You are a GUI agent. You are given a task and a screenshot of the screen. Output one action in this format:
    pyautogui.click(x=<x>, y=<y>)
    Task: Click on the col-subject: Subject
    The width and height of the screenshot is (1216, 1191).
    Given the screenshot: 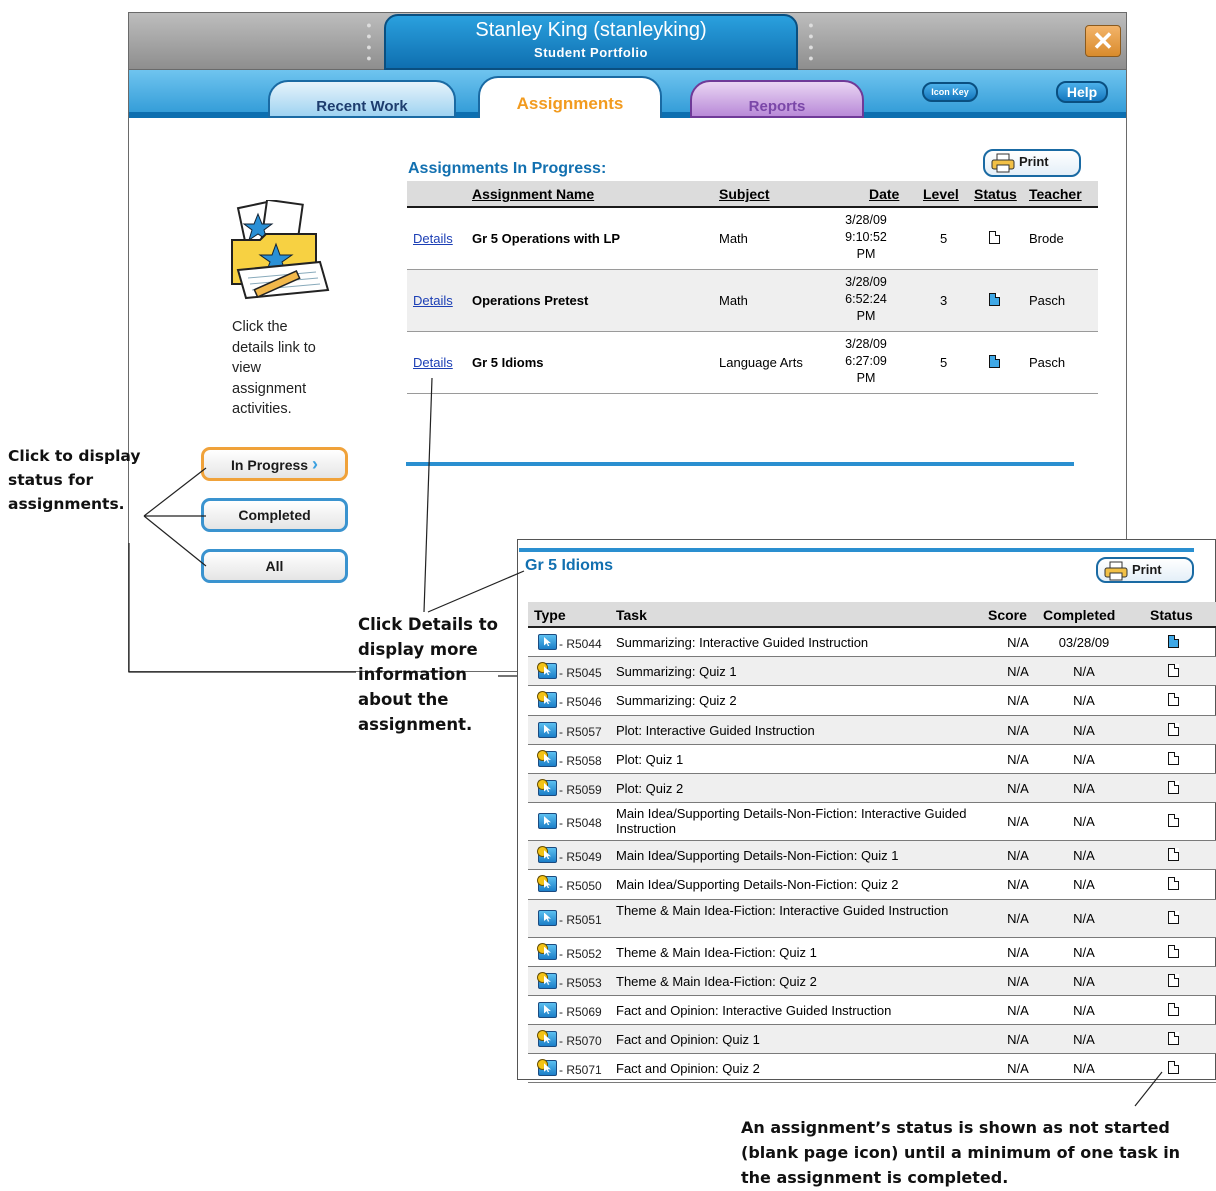 What is the action you would take?
    pyautogui.click(x=744, y=194)
    